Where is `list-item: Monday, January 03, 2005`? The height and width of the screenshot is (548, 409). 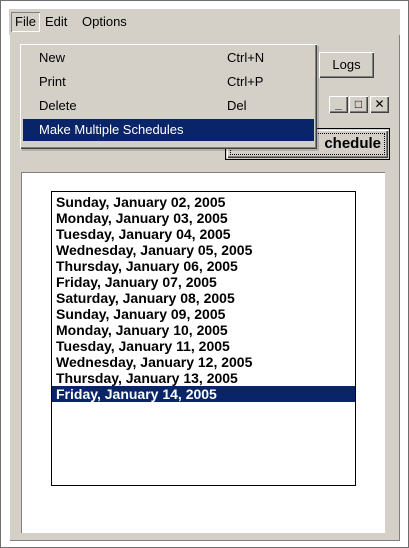
list-item: Monday, January 03, 2005 is located at coordinates (203, 218).